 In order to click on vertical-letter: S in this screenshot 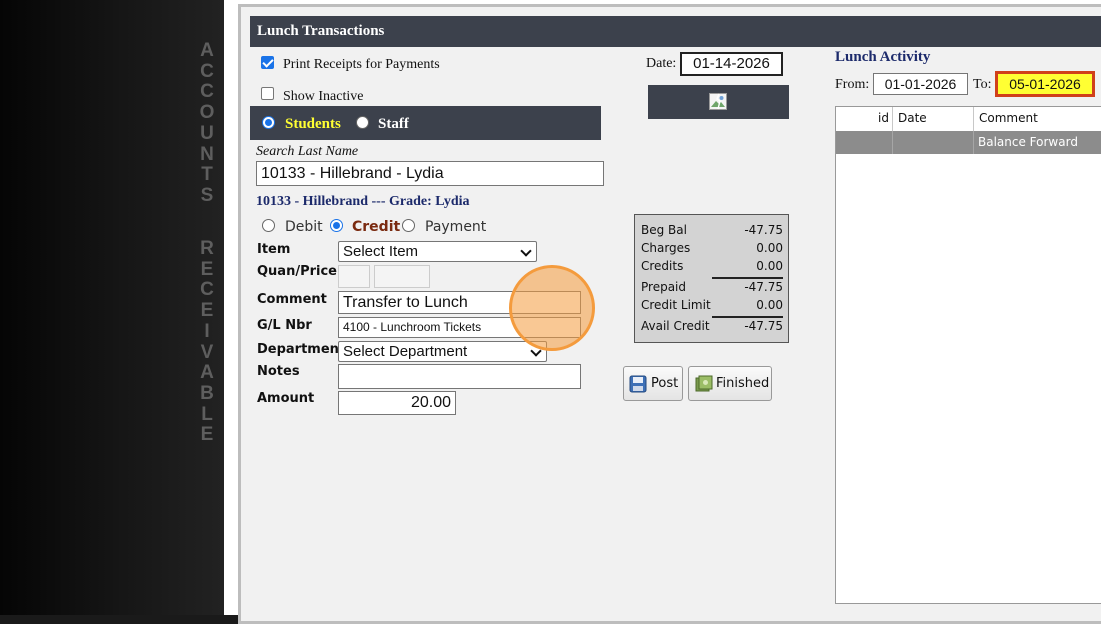, I will do `click(207, 195)`.